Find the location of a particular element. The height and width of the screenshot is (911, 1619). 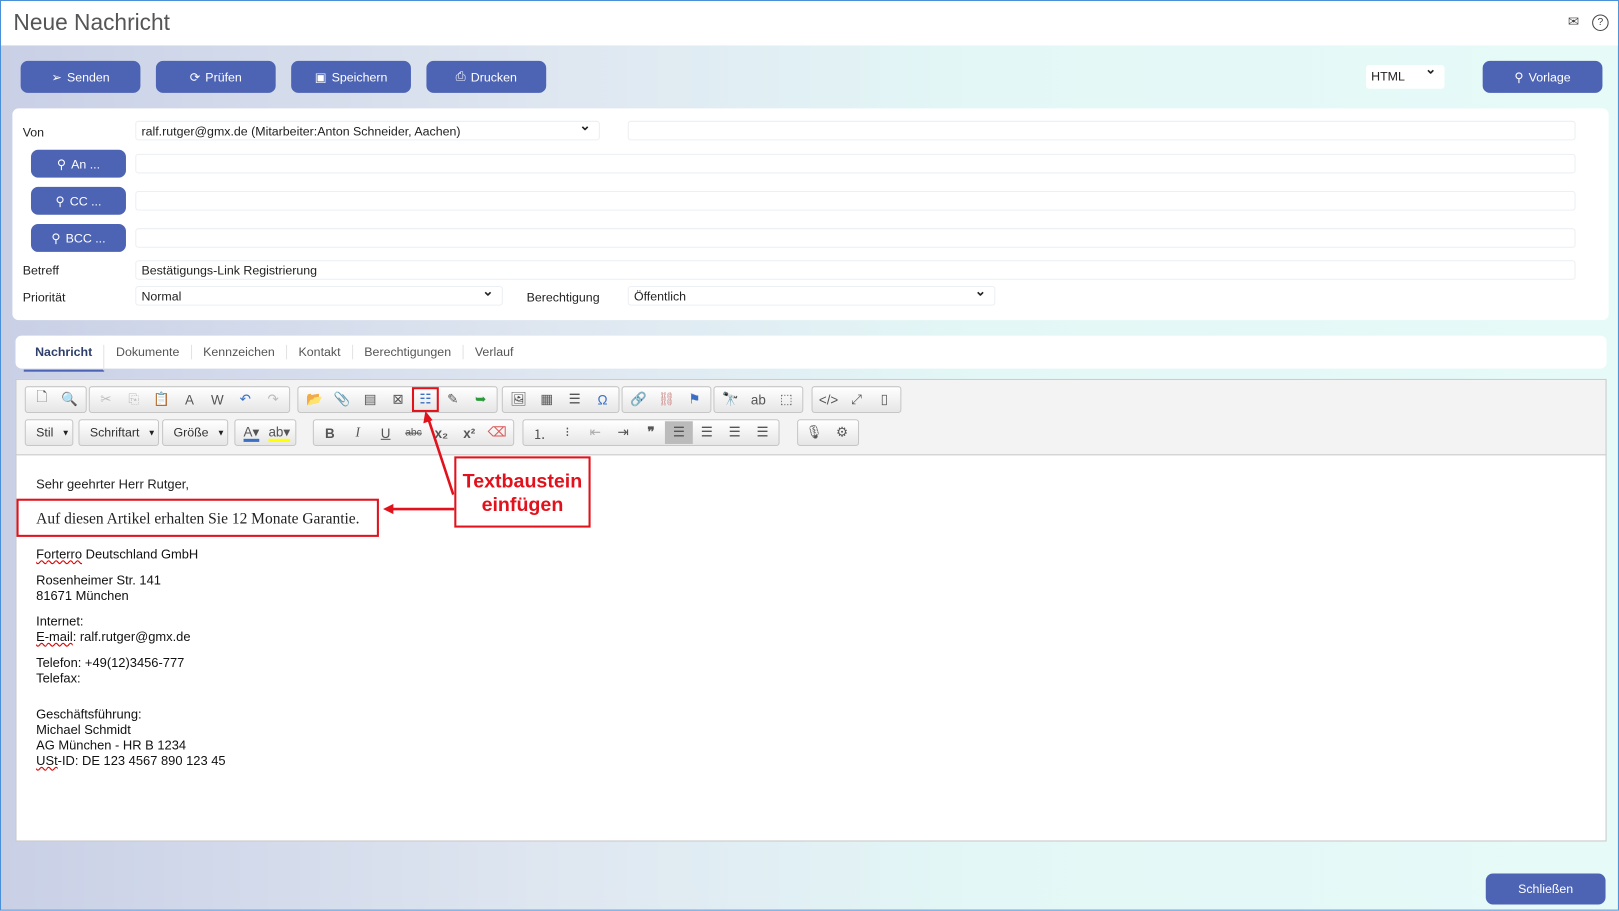

close-button: Schließen is located at coordinates (1545, 889).